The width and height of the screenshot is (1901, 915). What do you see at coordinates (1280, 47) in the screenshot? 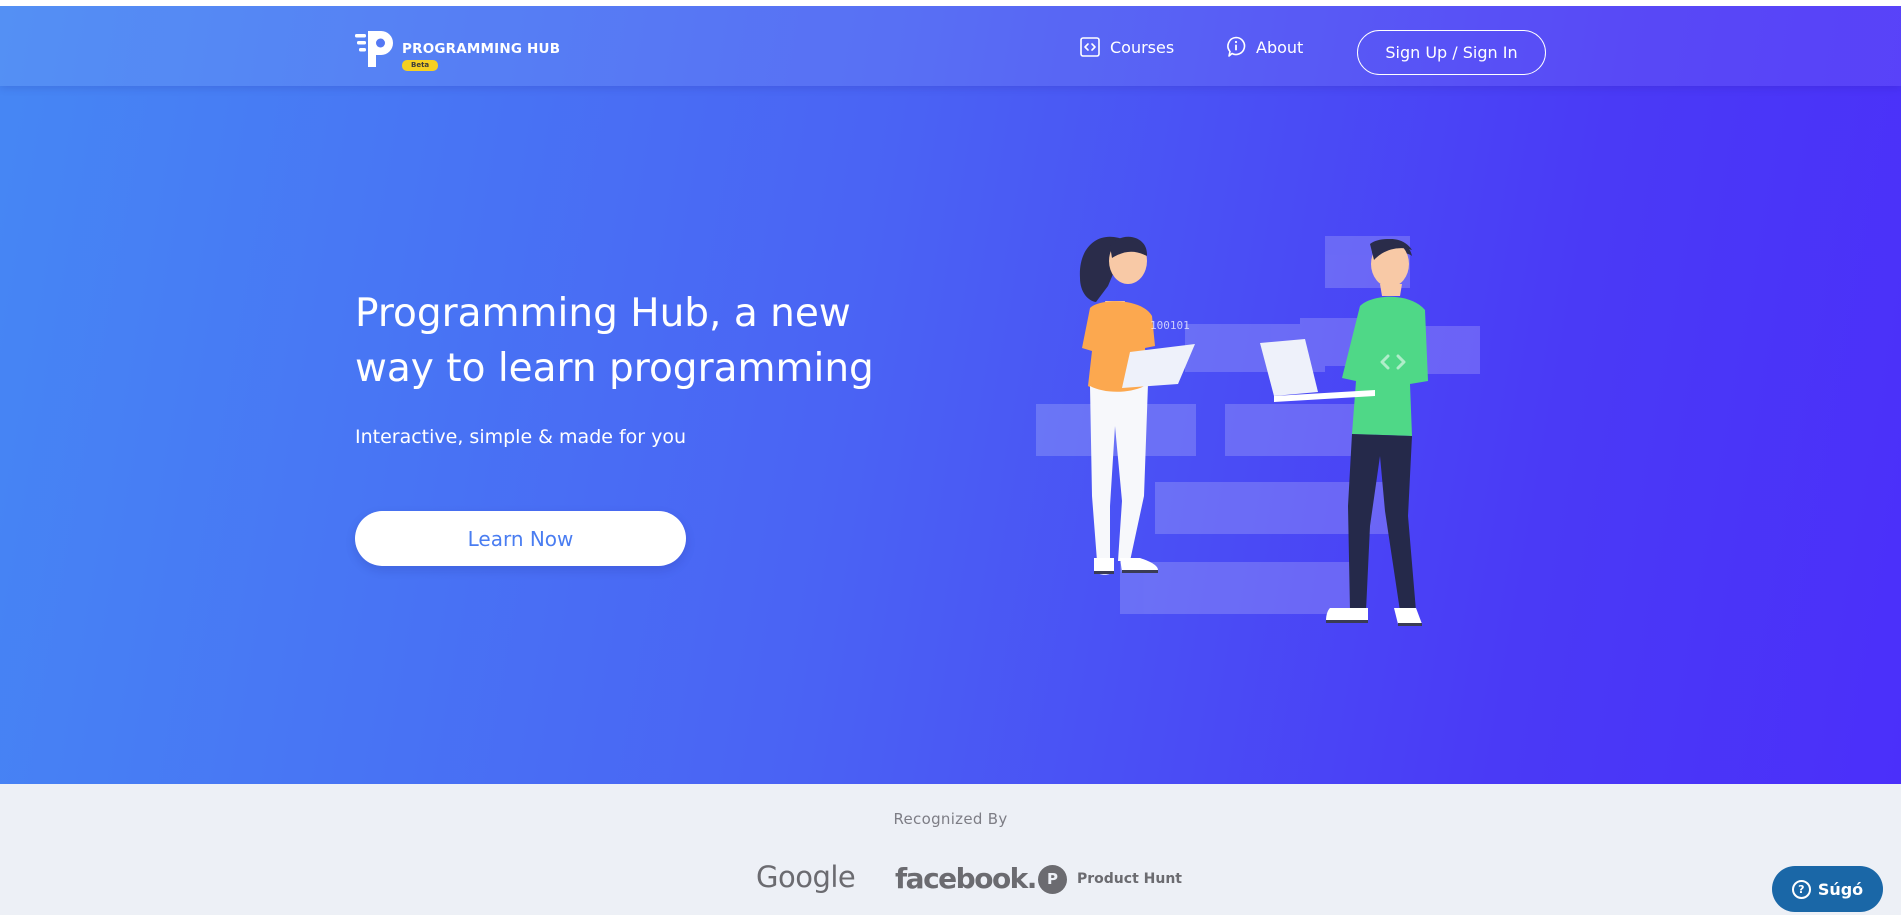
I see `nav-about-label: About` at bounding box center [1280, 47].